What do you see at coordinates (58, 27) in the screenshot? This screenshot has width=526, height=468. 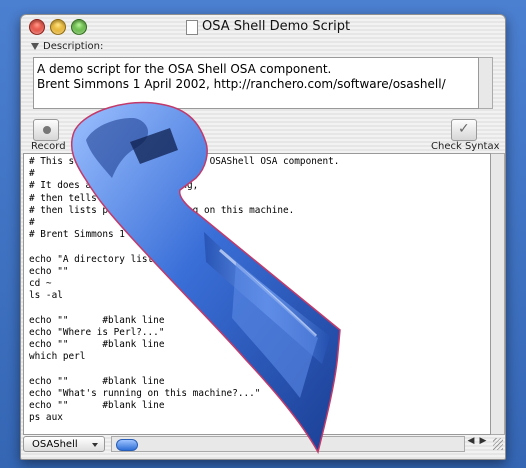 I see `minimize-button-icon` at bounding box center [58, 27].